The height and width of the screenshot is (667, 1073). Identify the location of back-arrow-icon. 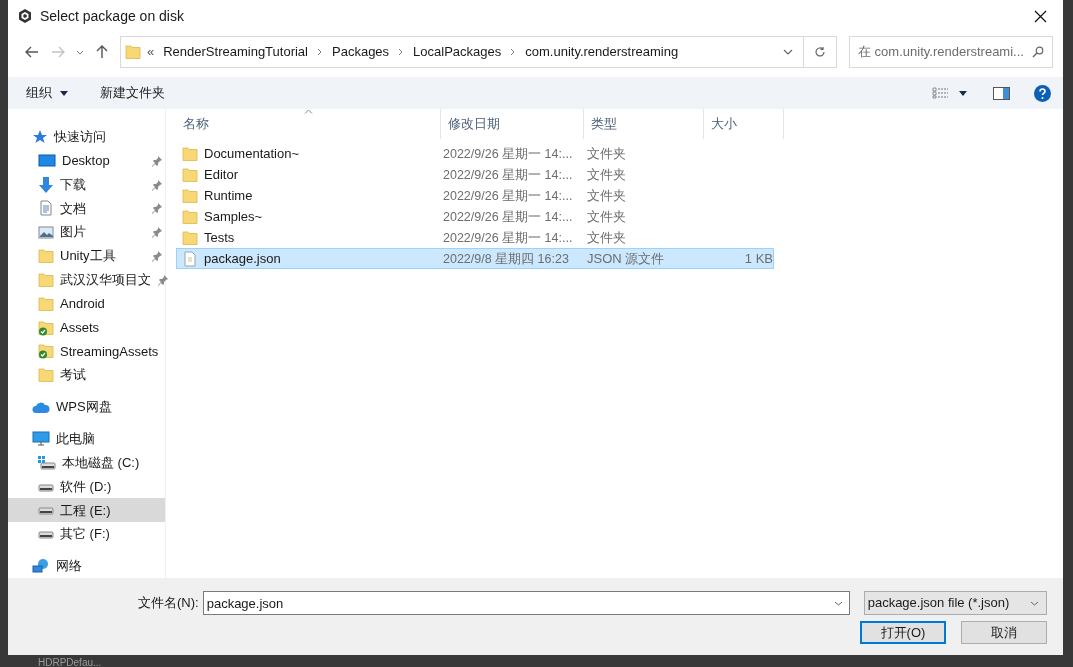
(32, 52).